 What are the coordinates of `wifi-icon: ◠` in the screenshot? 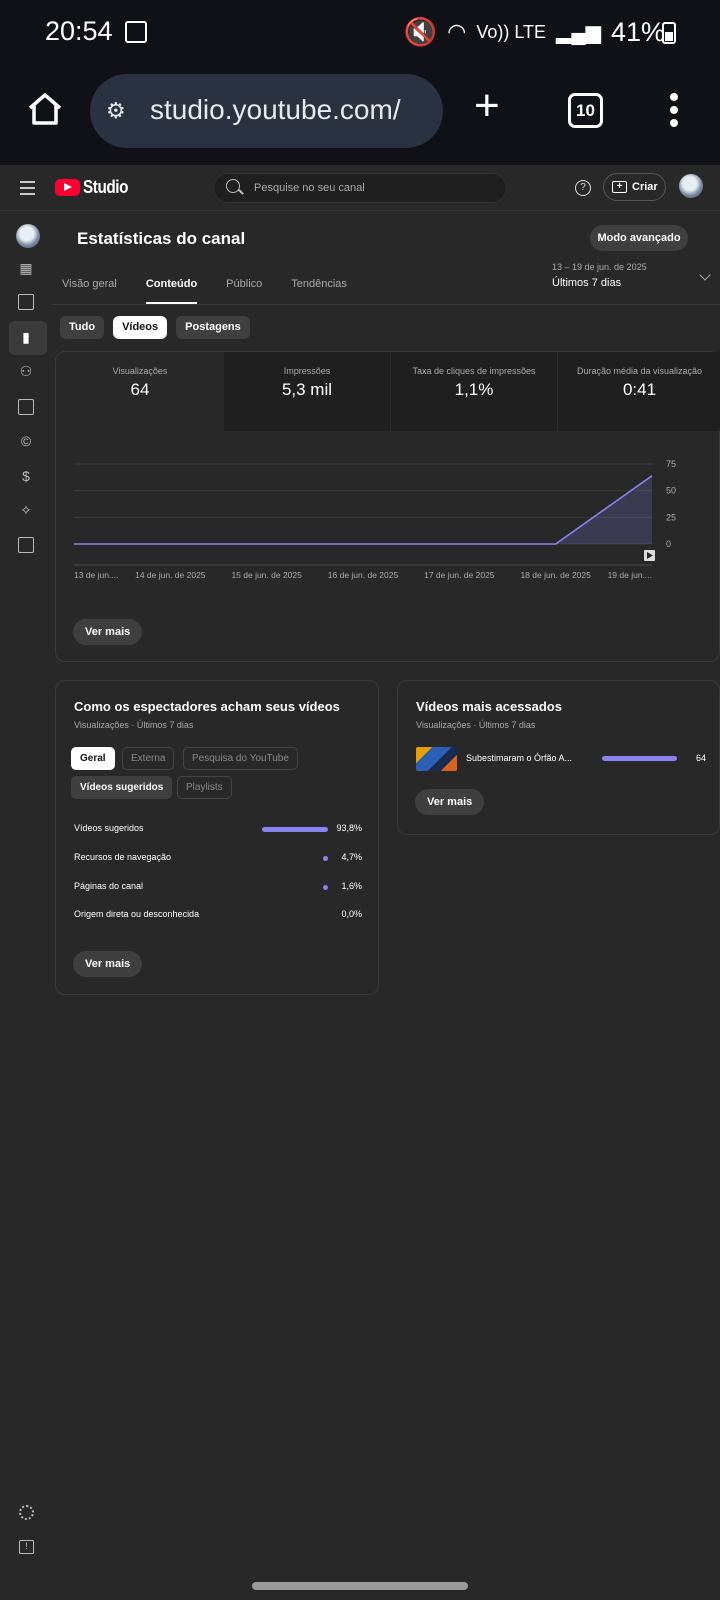 It's located at (457, 31).